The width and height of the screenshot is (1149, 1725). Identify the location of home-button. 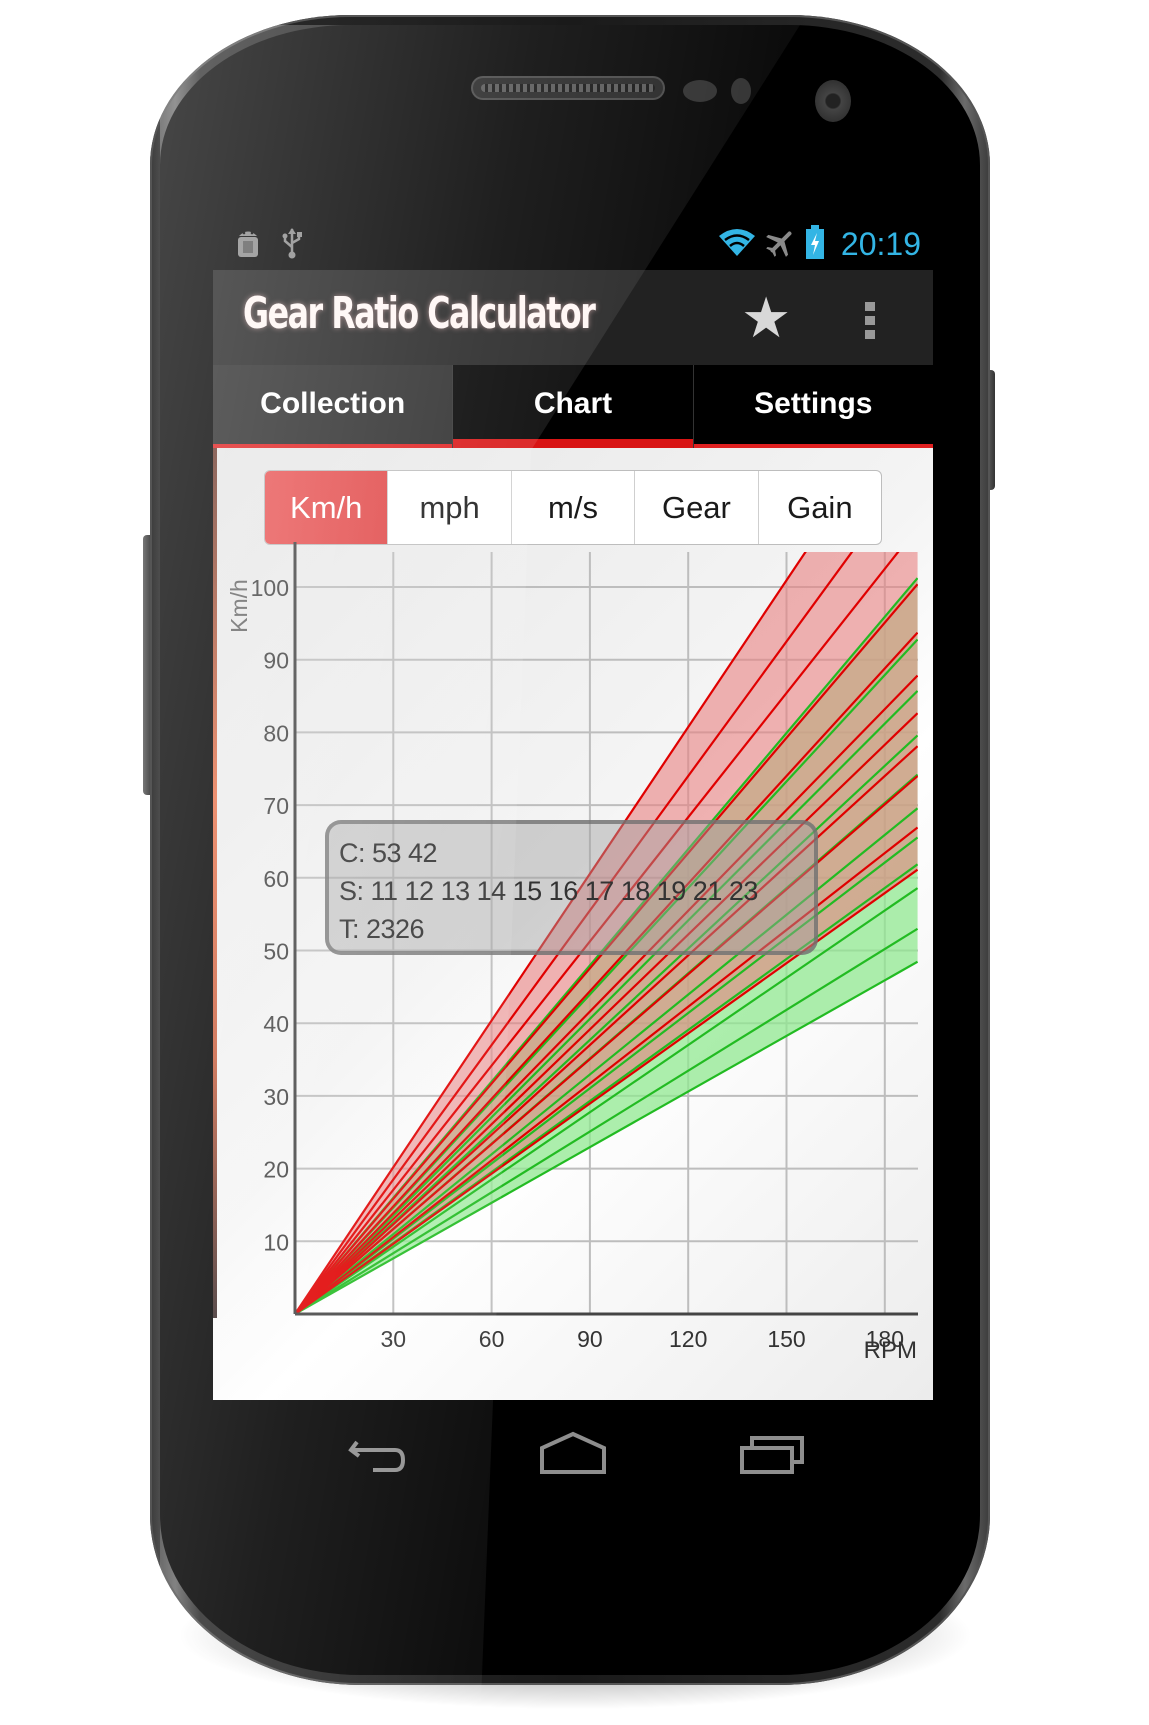
(573, 1455).